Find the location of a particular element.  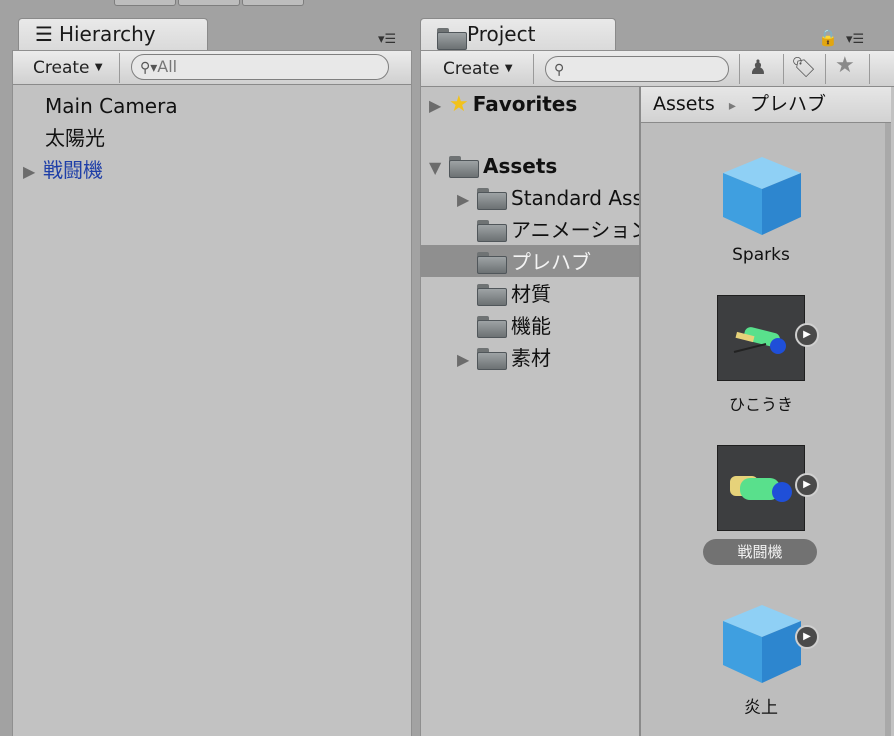

star-icon: ★ is located at coordinates (459, 104).